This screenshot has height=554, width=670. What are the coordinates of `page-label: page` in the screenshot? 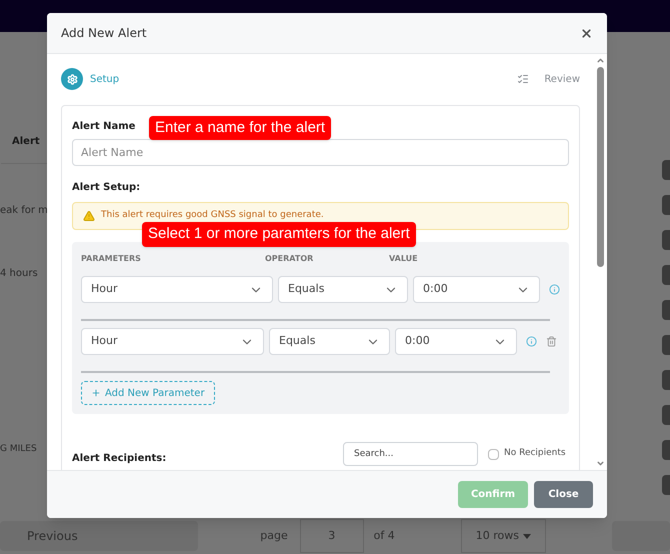 It's located at (274, 536).